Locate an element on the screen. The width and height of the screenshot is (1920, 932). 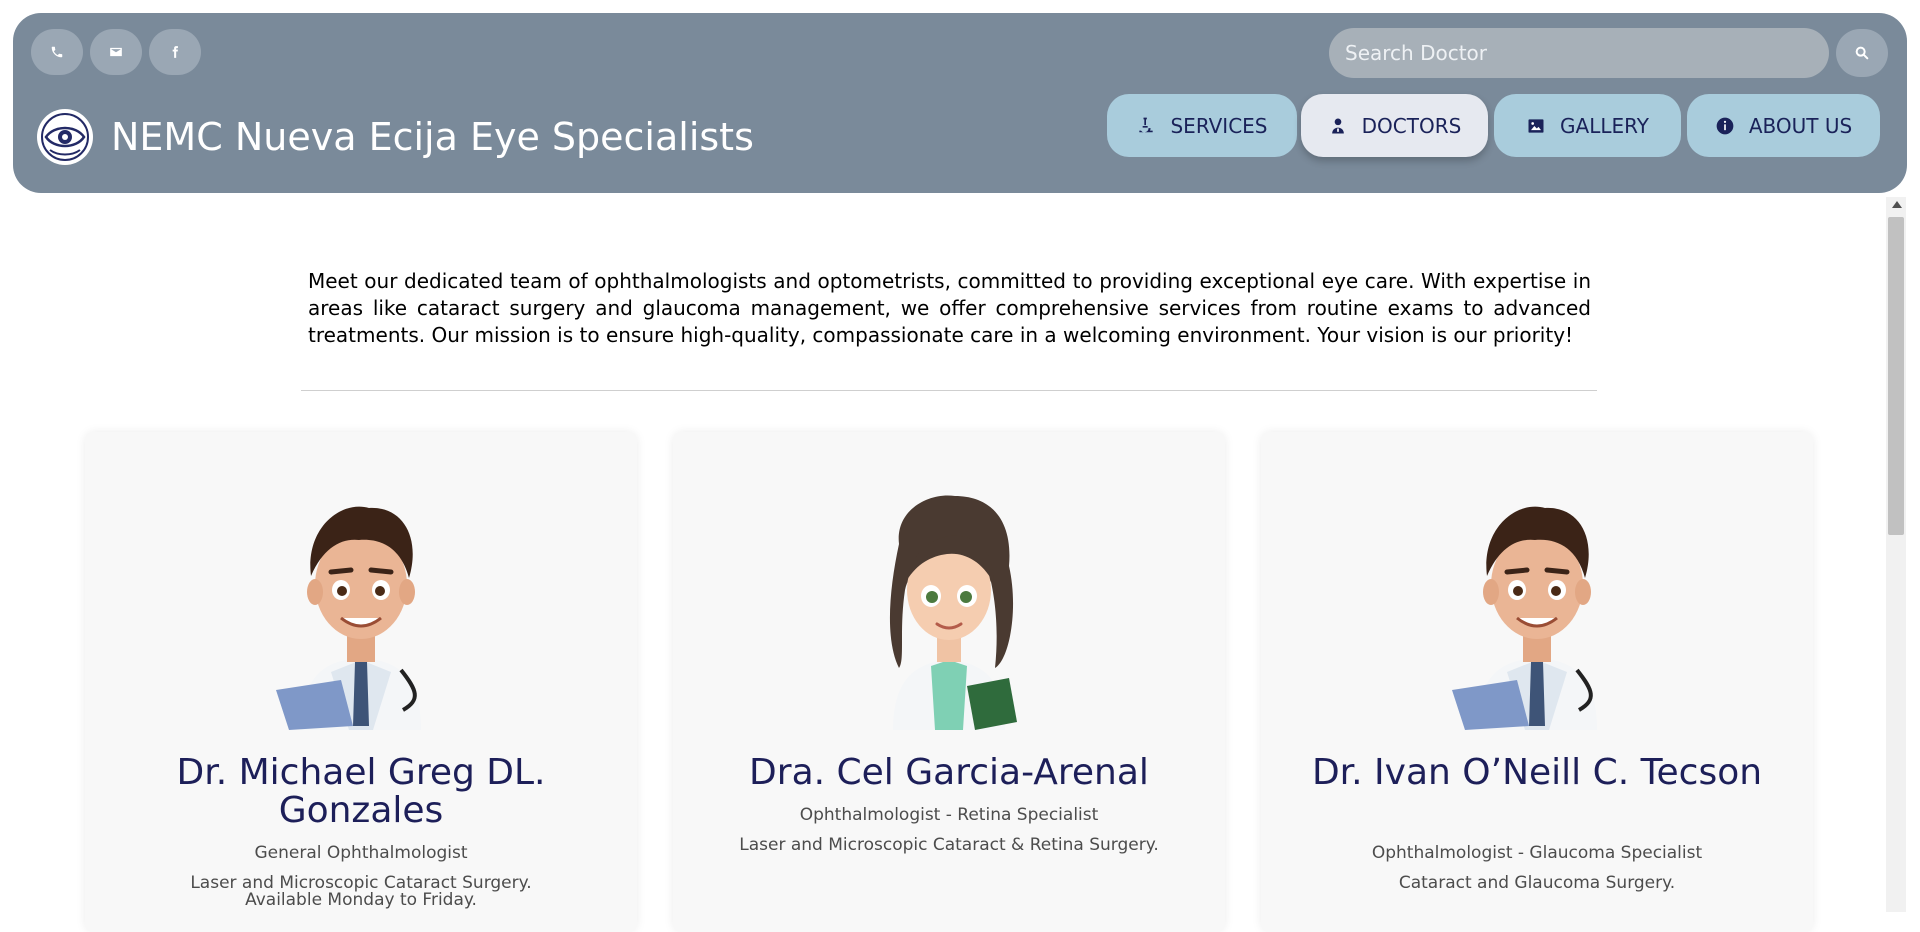
scroll-thumb is located at coordinates (1896, 376).